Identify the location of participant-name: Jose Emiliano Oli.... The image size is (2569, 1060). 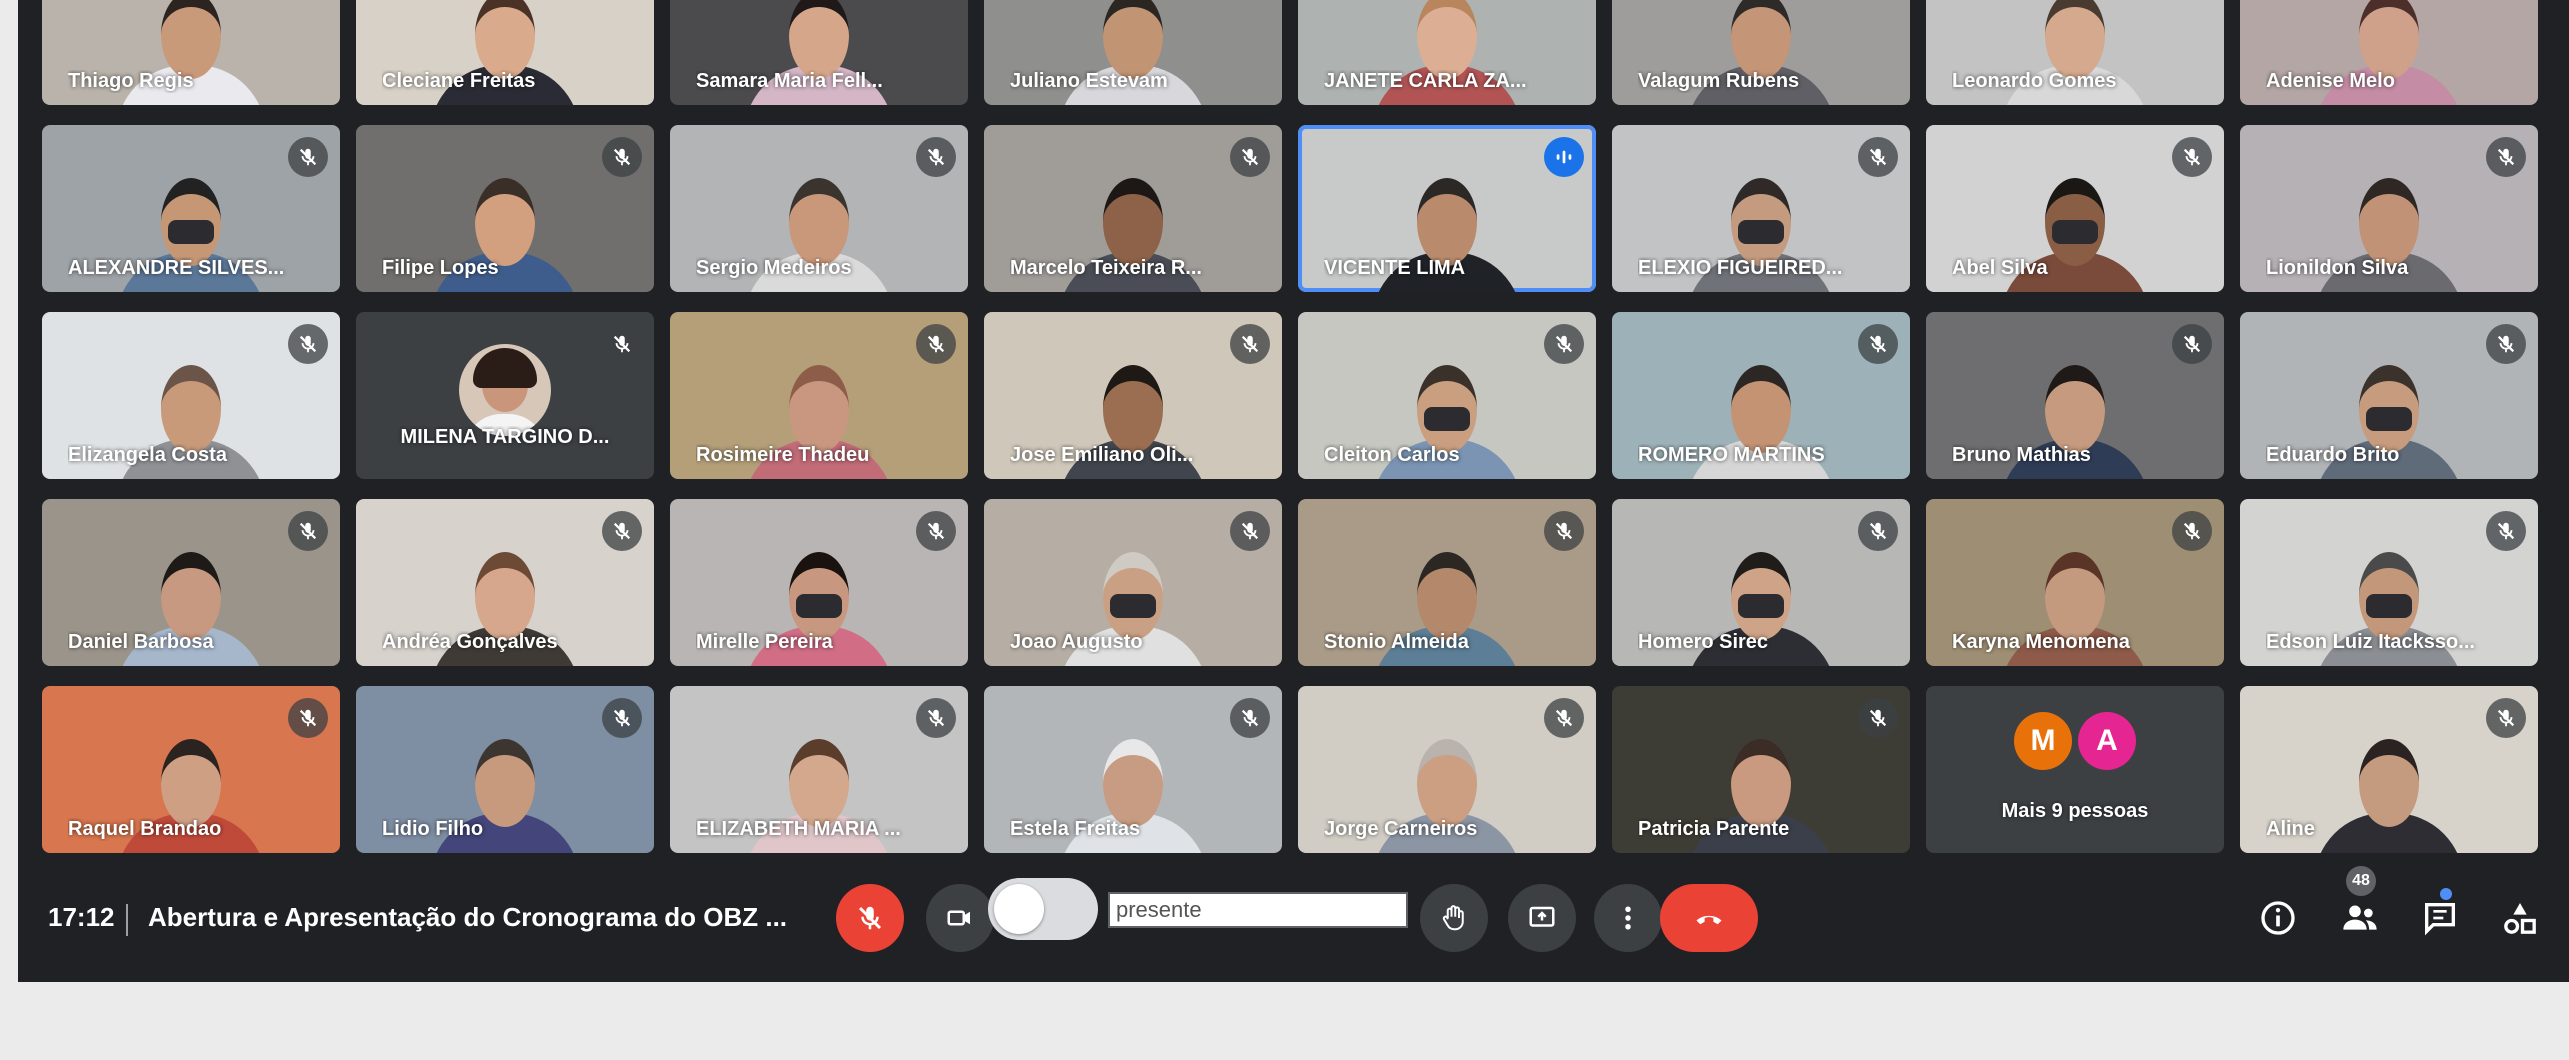
(1102, 455).